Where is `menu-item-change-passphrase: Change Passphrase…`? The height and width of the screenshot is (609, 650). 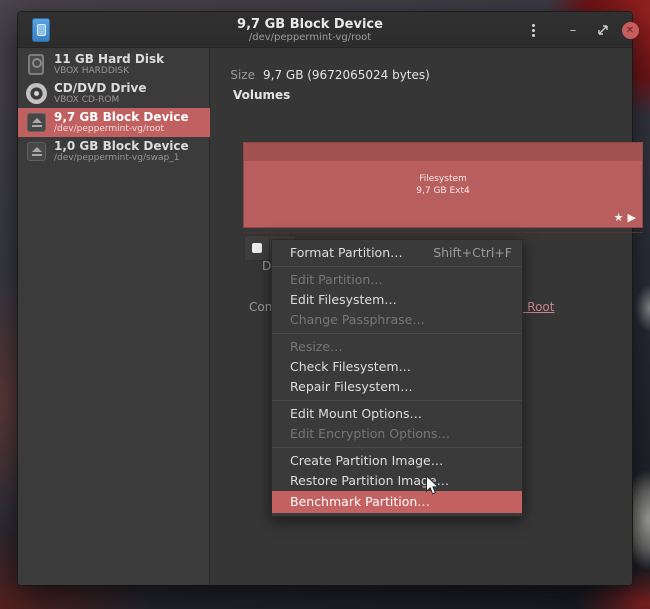 menu-item-change-passphrase: Change Passphrase… is located at coordinates (357, 319).